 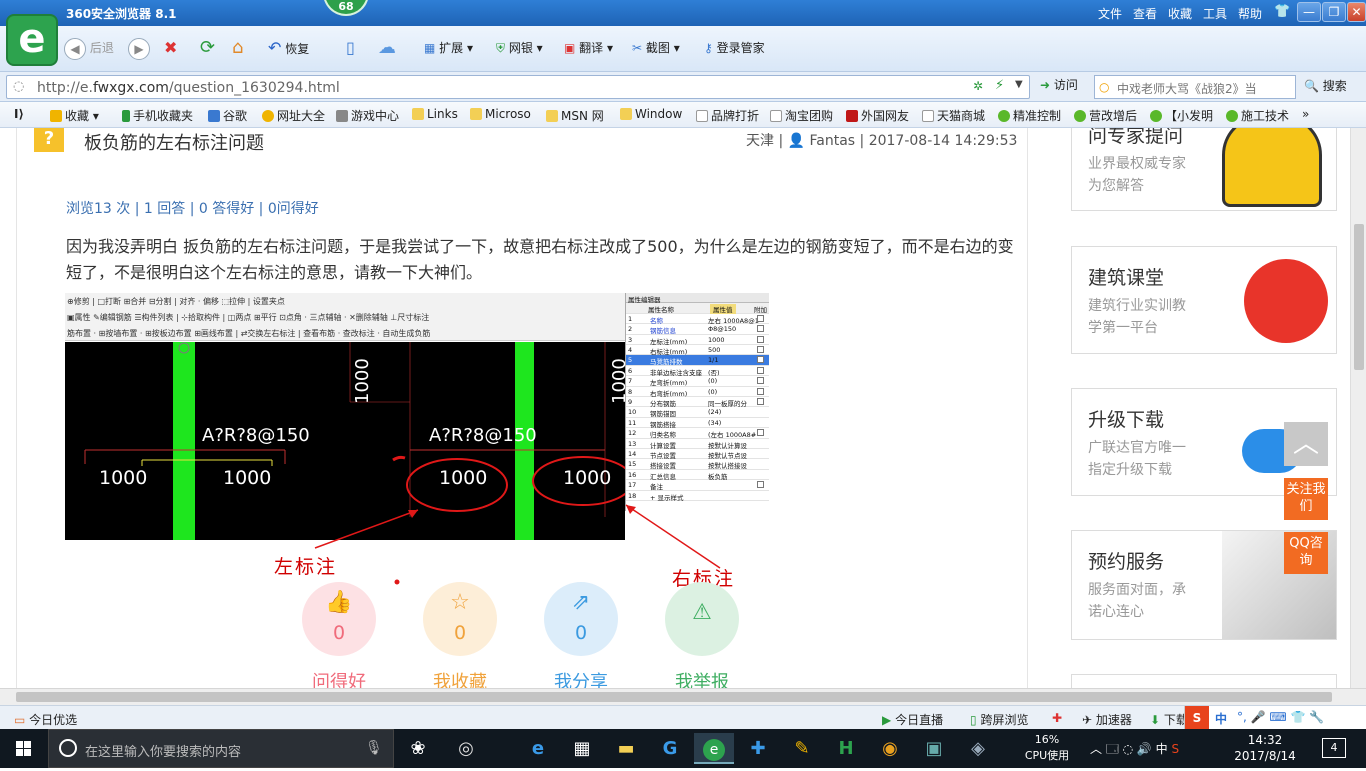 What do you see at coordinates (978, 86) in the screenshot?
I see `speed-mode-icon: ✲` at bounding box center [978, 86].